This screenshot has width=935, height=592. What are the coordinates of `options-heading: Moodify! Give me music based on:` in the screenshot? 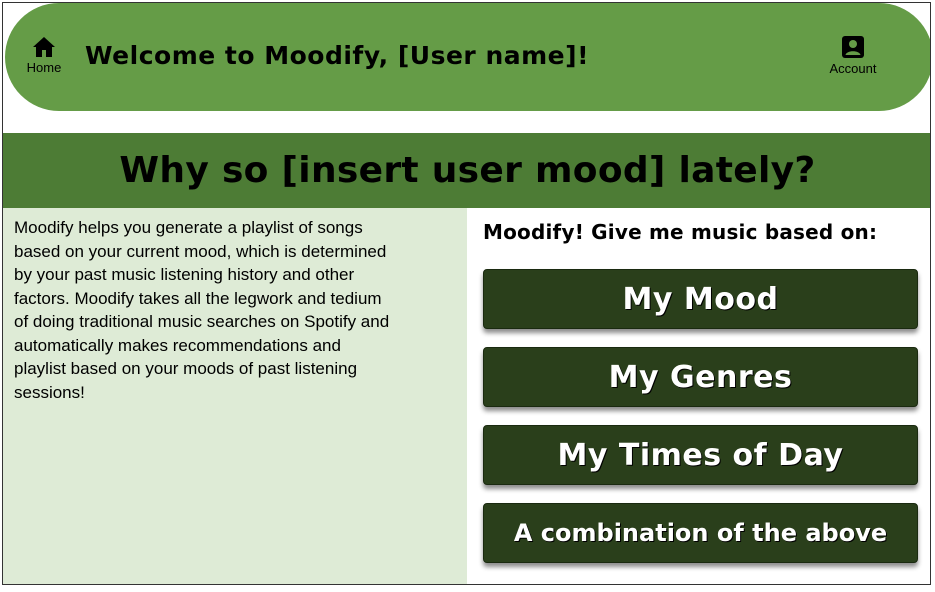 It's located at (680, 232).